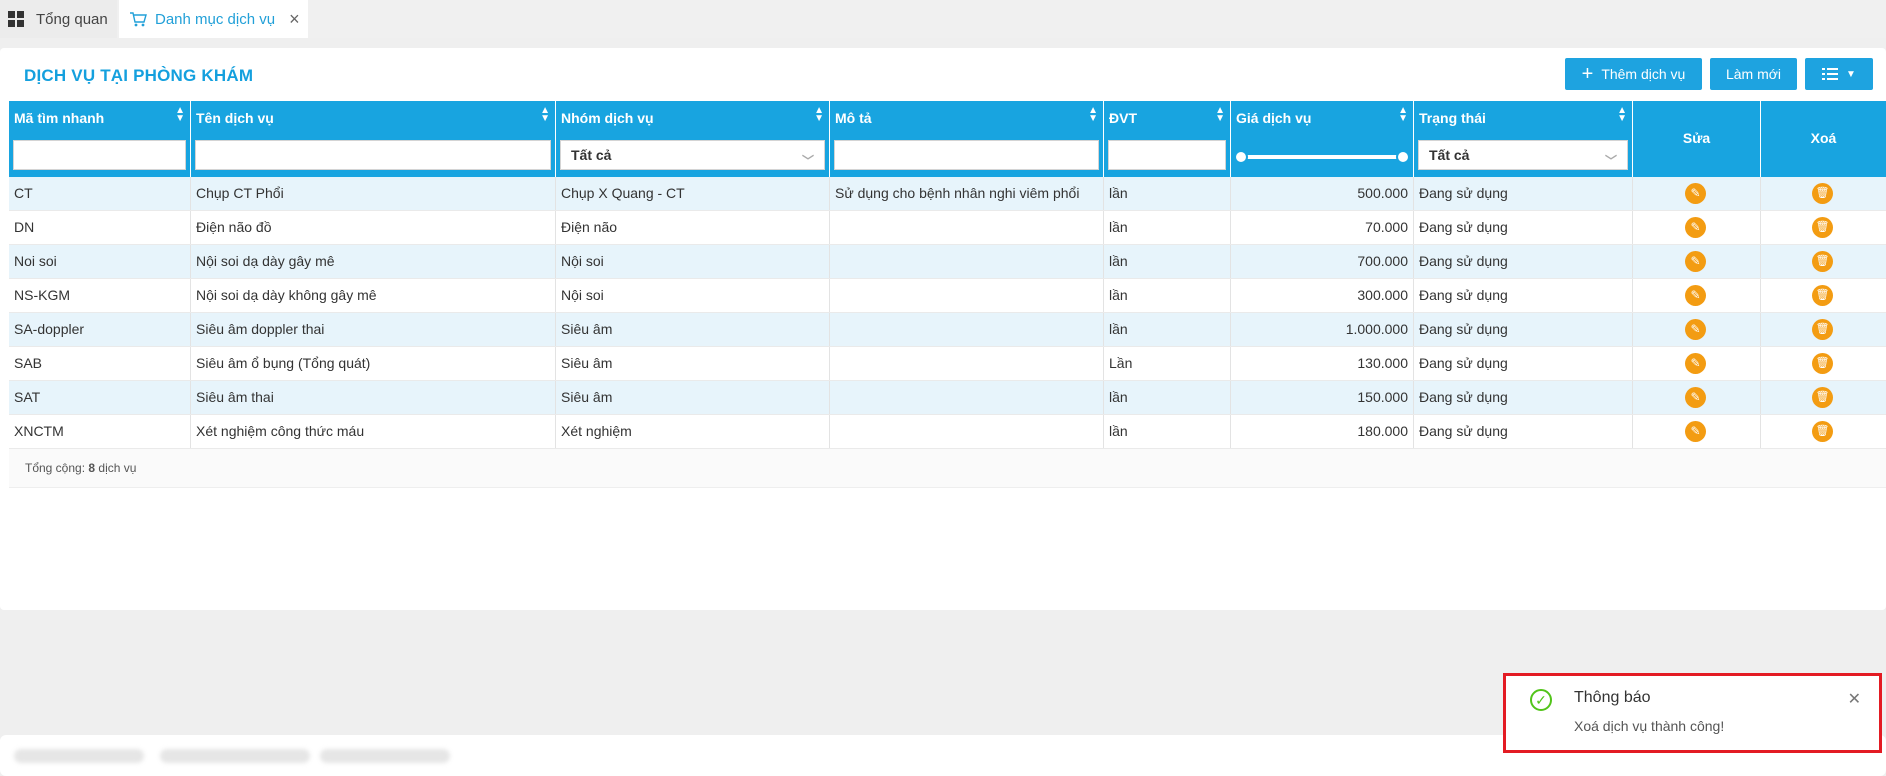 The width and height of the screenshot is (1886, 776). Describe the element at coordinates (1851, 74) in the screenshot. I see `caret-down-icon: ▼` at that location.